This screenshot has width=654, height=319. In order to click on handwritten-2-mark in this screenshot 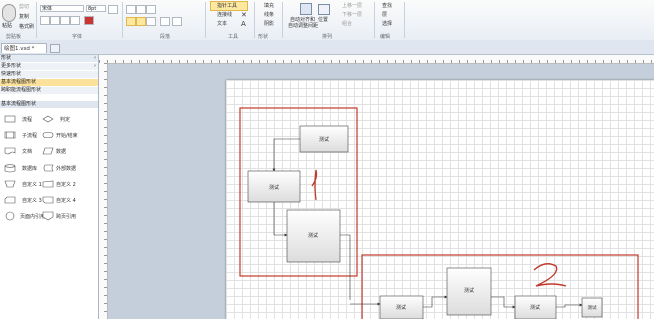, I will do `click(550, 275)`.